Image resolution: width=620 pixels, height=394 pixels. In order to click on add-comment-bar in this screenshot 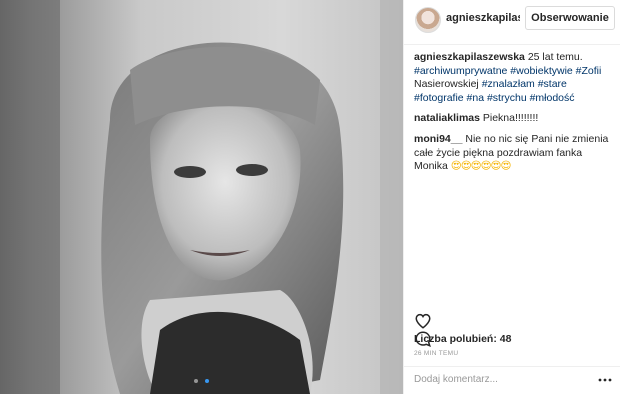, I will do `click(512, 380)`.